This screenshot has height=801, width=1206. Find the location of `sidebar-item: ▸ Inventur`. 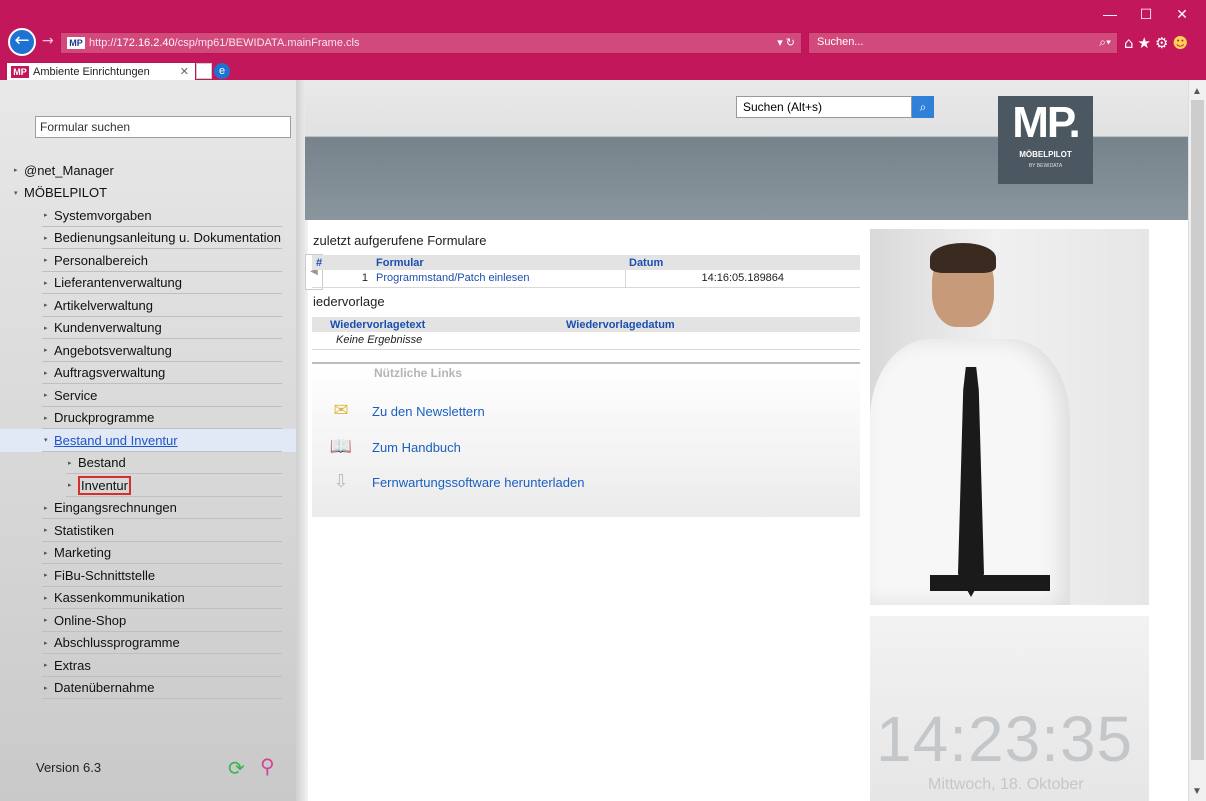

sidebar-item: ▸ Inventur is located at coordinates (148, 485).